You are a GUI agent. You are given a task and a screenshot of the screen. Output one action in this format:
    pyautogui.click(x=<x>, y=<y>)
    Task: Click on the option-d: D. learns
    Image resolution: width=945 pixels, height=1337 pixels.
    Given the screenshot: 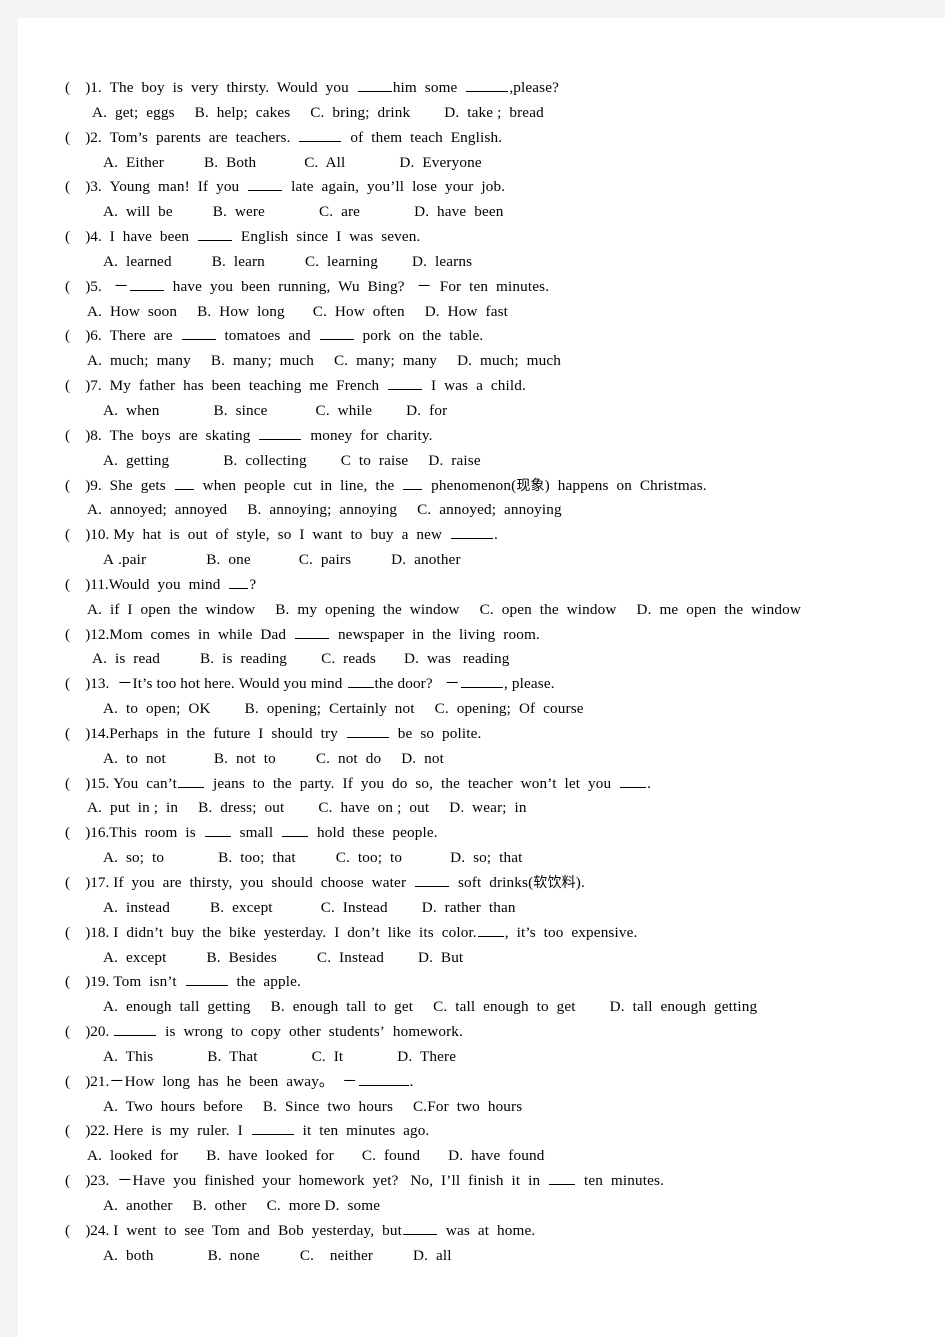 What is the action you would take?
    pyautogui.click(x=442, y=261)
    